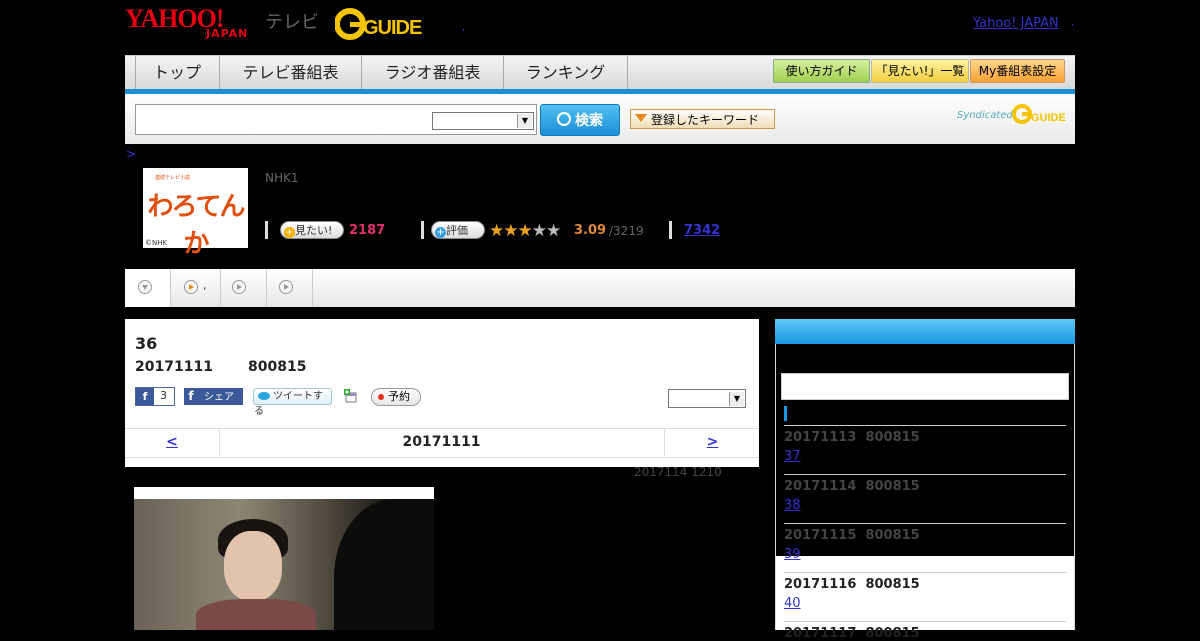 The width and height of the screenshot is (1200, 641). What do you see at coordinates (292, 22) in the screenshot?
I see `tv-label: テレビ` at bounding box center [292, 22].